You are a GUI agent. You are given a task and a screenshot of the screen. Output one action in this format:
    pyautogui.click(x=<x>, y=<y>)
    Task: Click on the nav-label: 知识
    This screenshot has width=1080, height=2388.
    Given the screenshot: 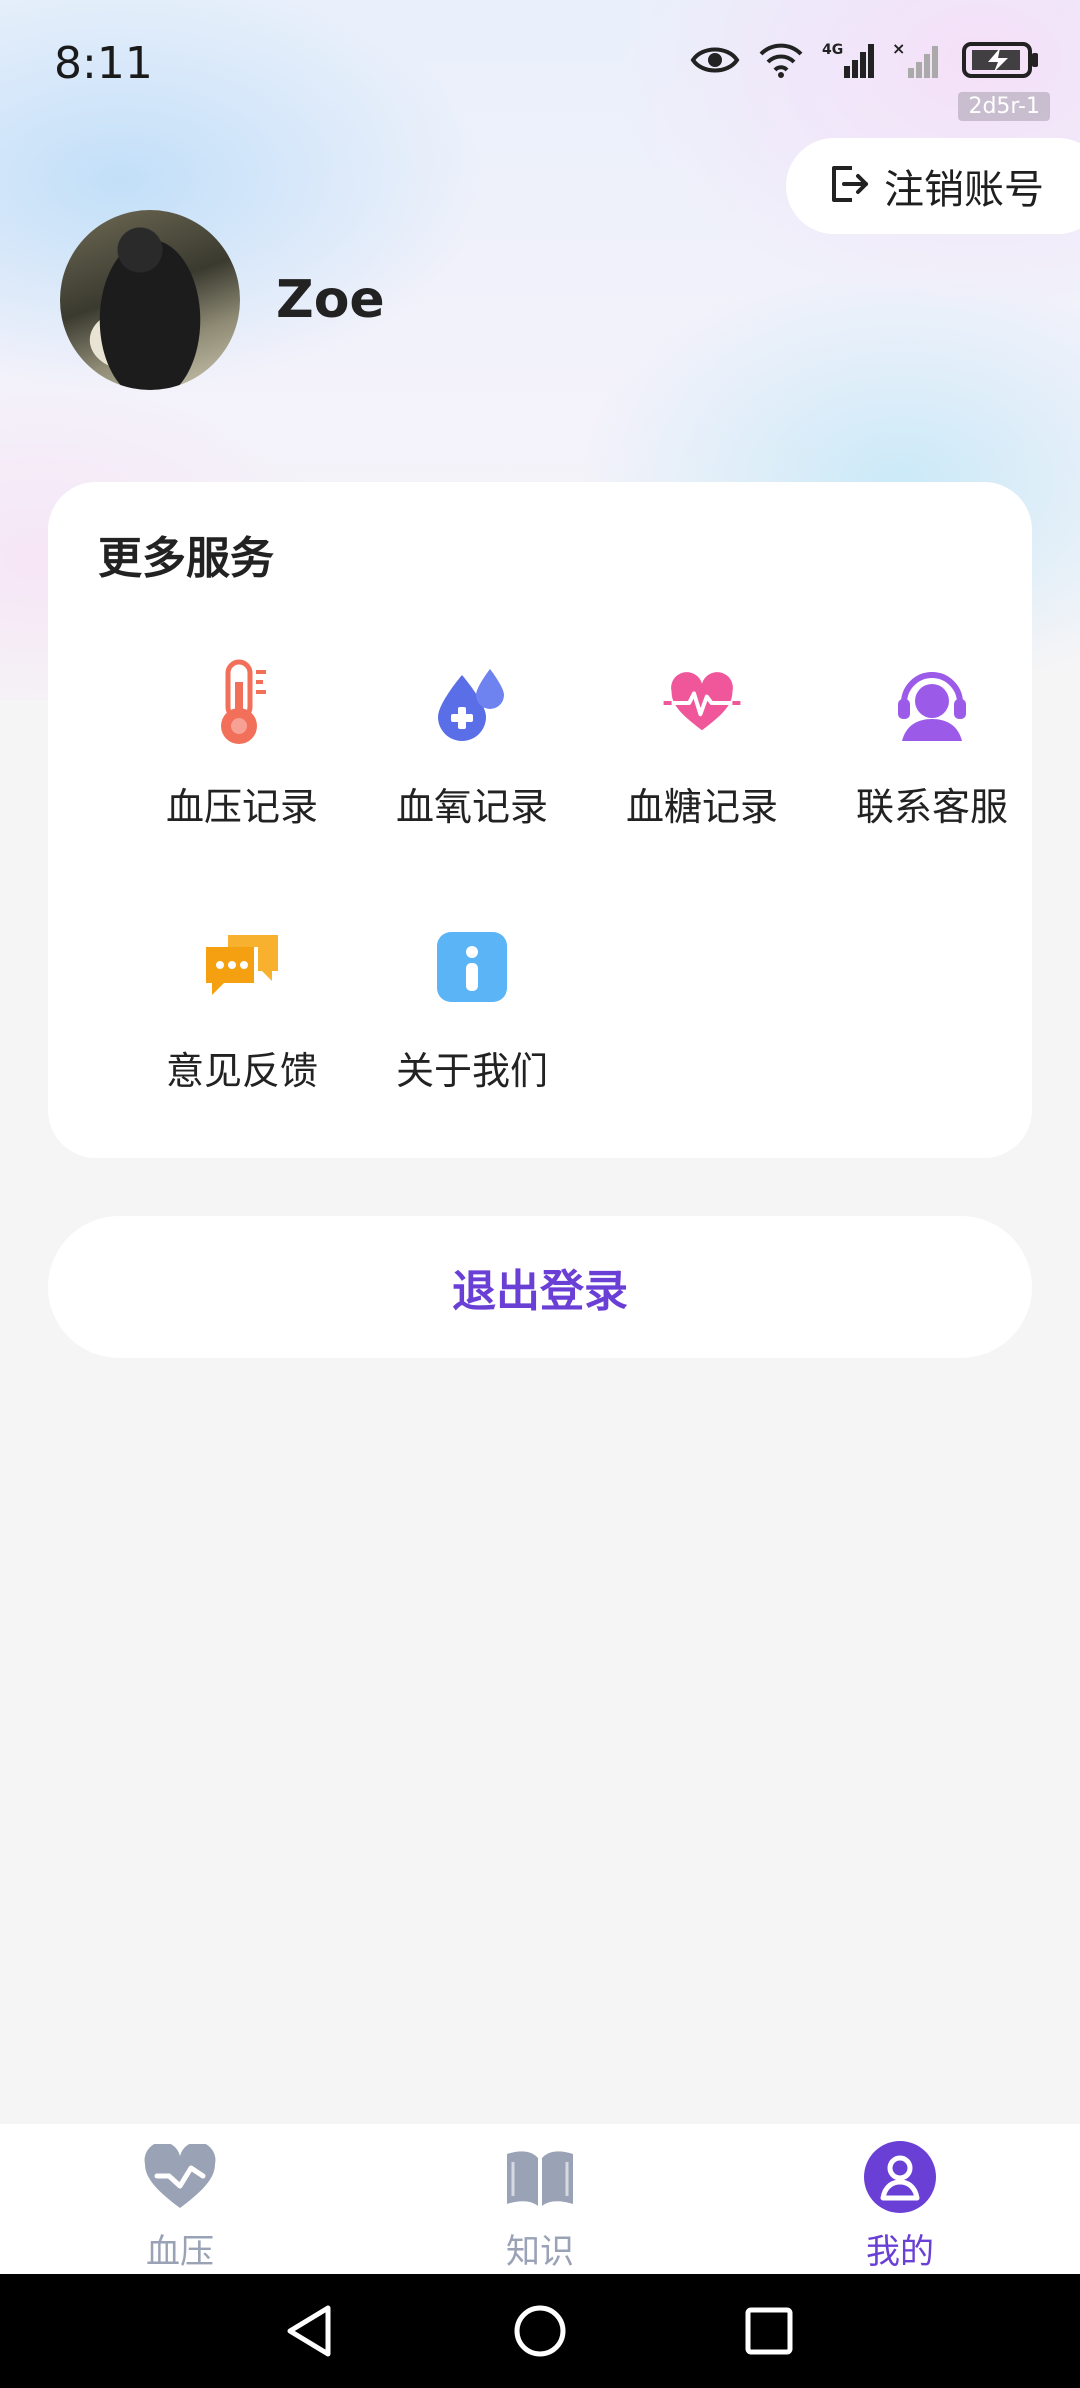 What is the action you would take?
    pyautogui.click(x=540, y=2252)
    